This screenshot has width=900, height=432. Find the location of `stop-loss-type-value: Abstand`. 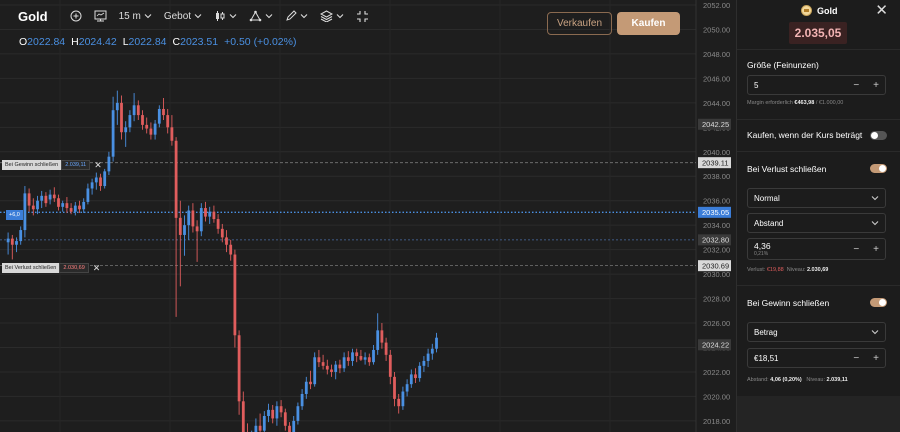

stop-loss-type-value: Abstand is located at coordinates (769, 223).